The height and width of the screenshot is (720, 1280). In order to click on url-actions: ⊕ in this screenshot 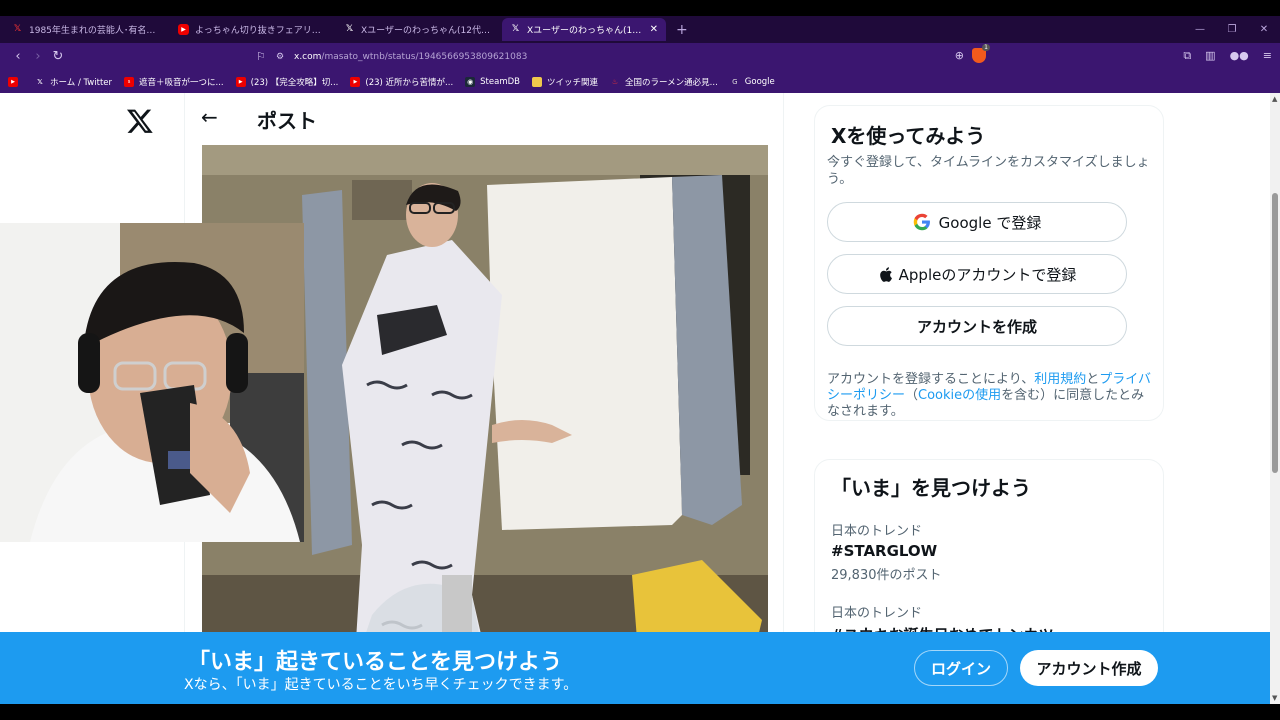, I will do `click(973, 53)`.